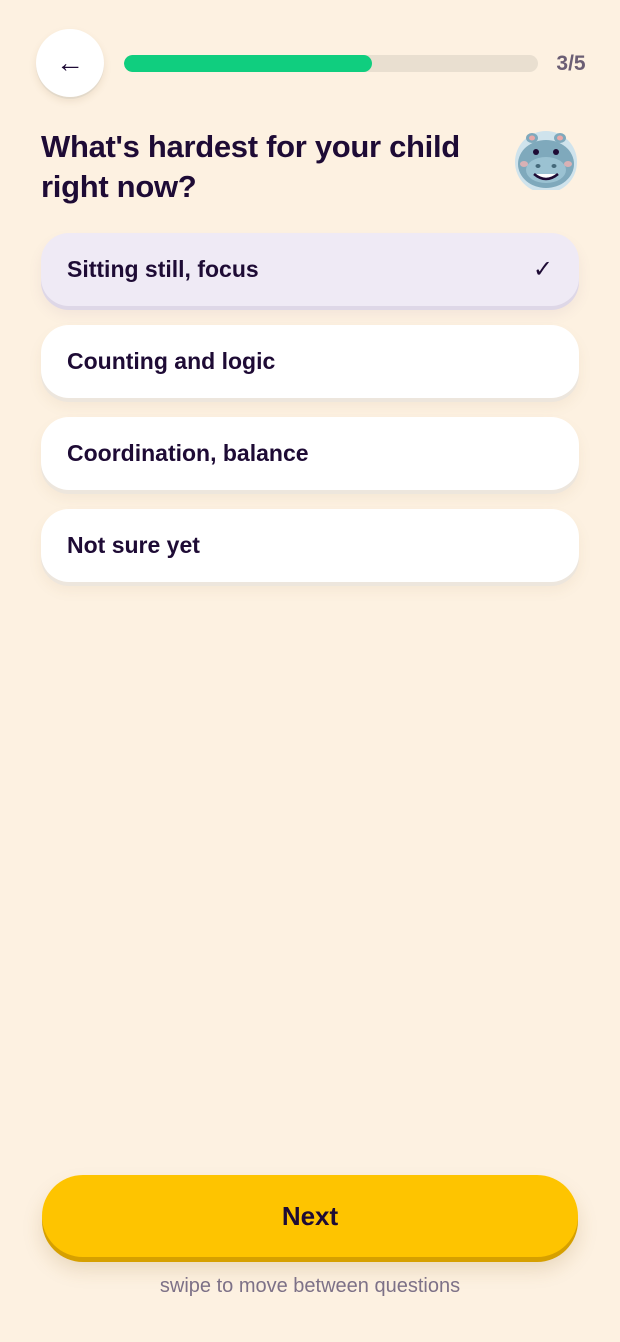 The width and height of the screenshot is (620, 1342). Describe the element at coordinates (133, 545) in the screenshot. I see `option-label: Not sure yet` at that location.